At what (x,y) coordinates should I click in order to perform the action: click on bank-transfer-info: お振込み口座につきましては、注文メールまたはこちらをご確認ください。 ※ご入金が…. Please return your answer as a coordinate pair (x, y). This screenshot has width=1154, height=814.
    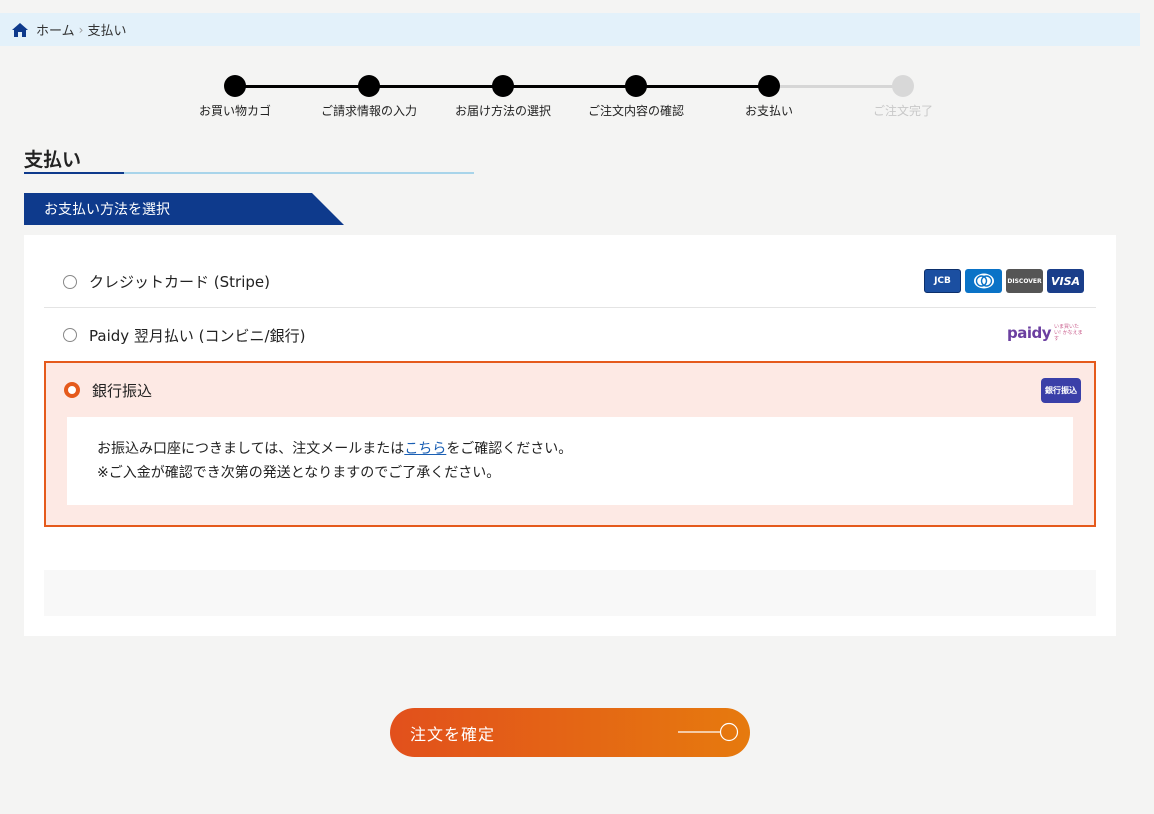
    Looking at the image, I should click on (570, 461).